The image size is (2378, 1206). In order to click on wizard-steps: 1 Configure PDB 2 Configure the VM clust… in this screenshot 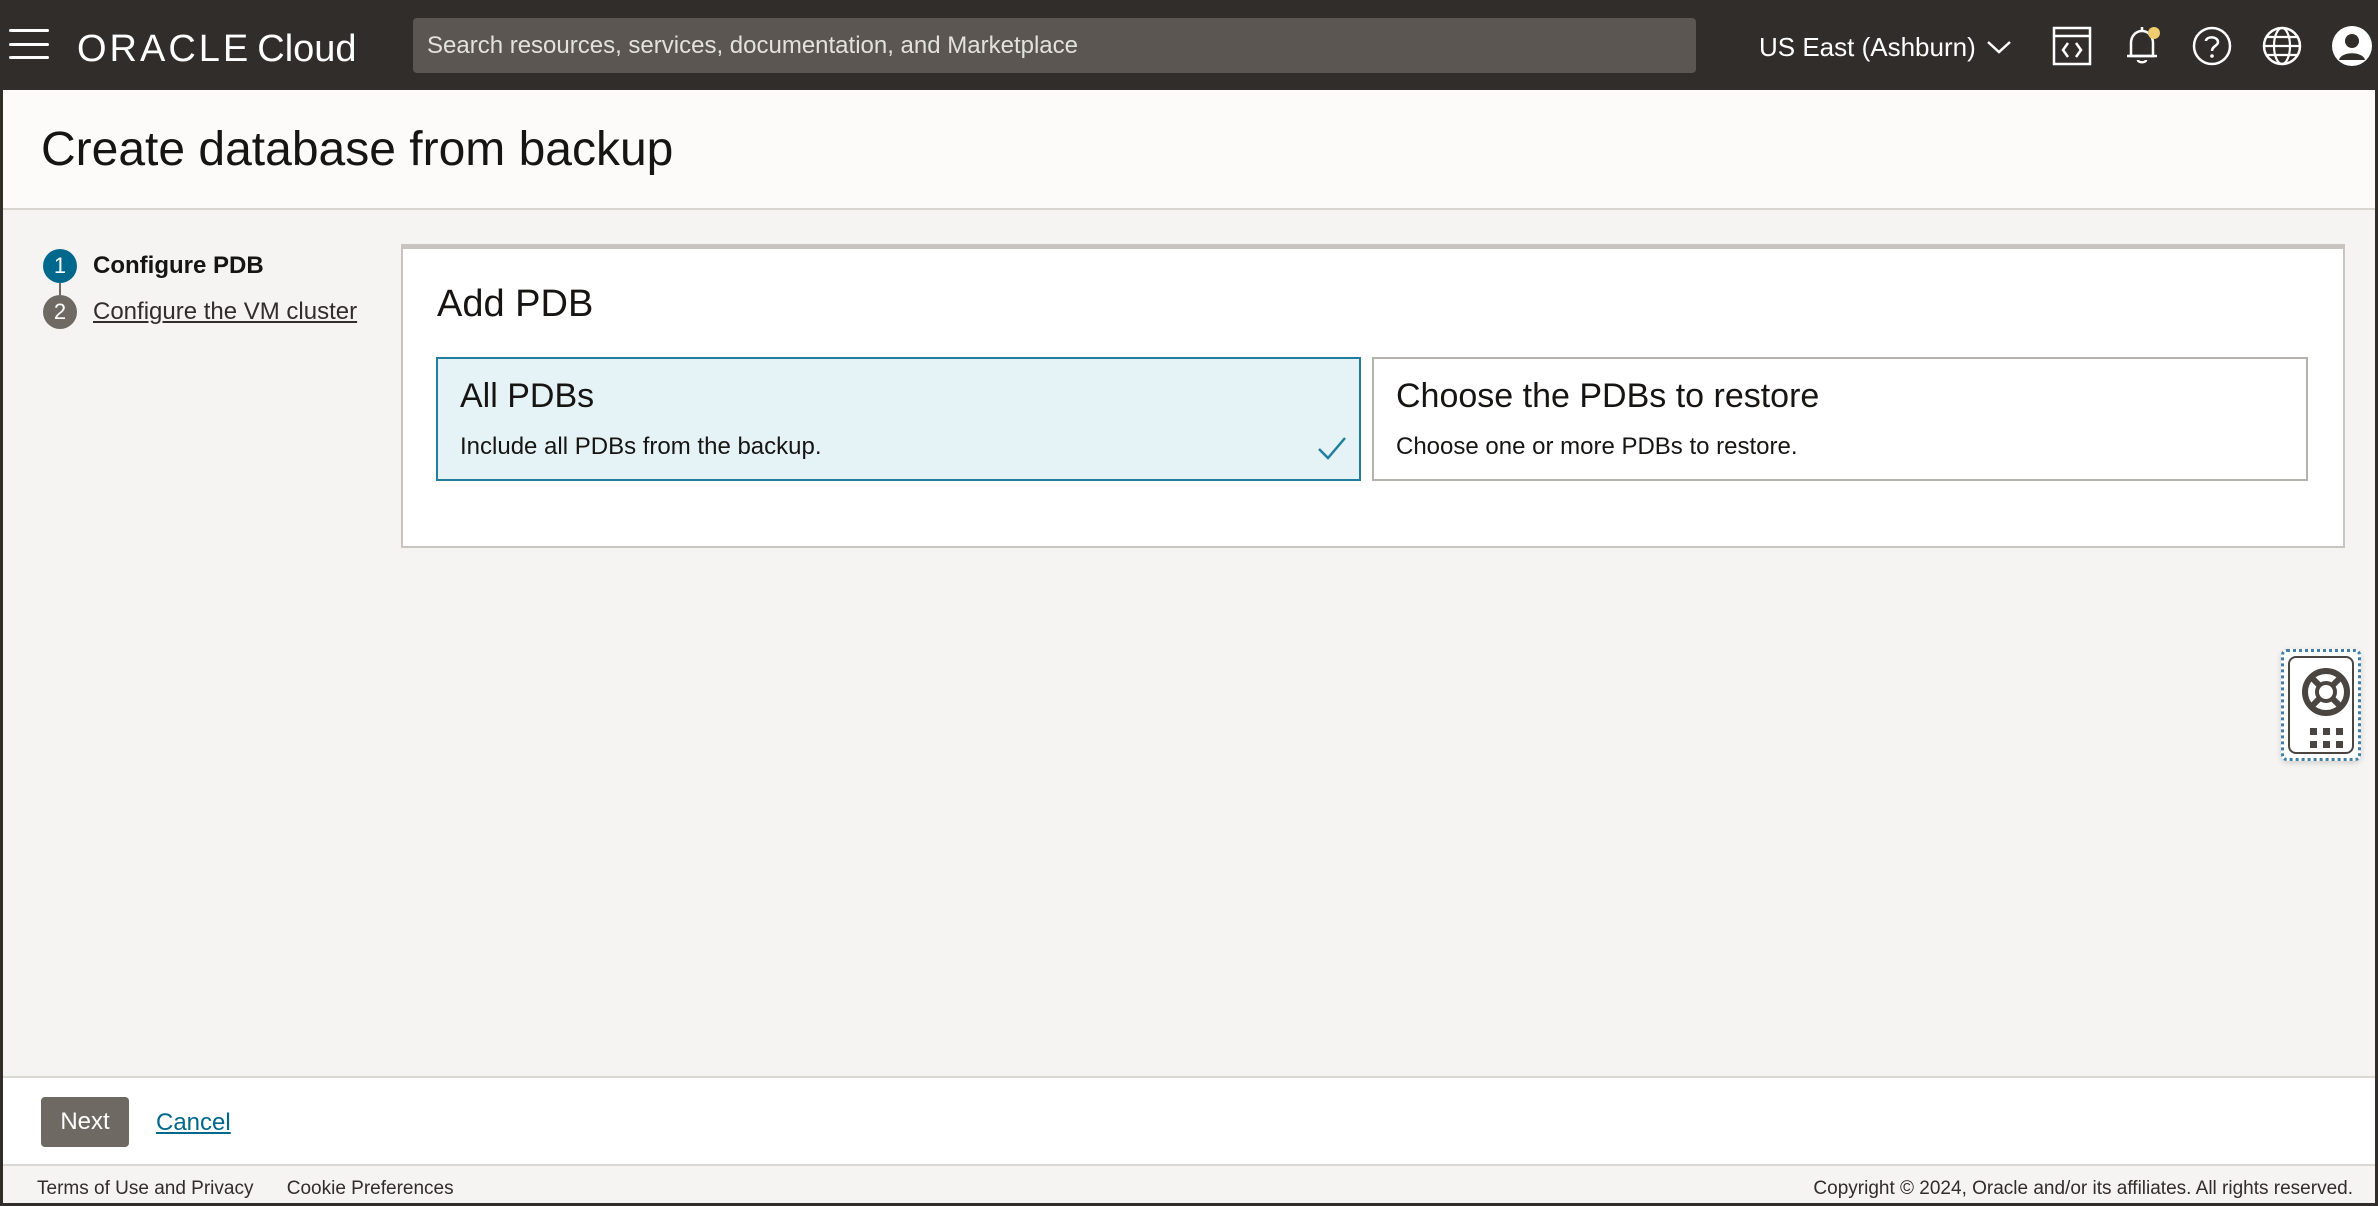, I will do `click(208, 289)`.